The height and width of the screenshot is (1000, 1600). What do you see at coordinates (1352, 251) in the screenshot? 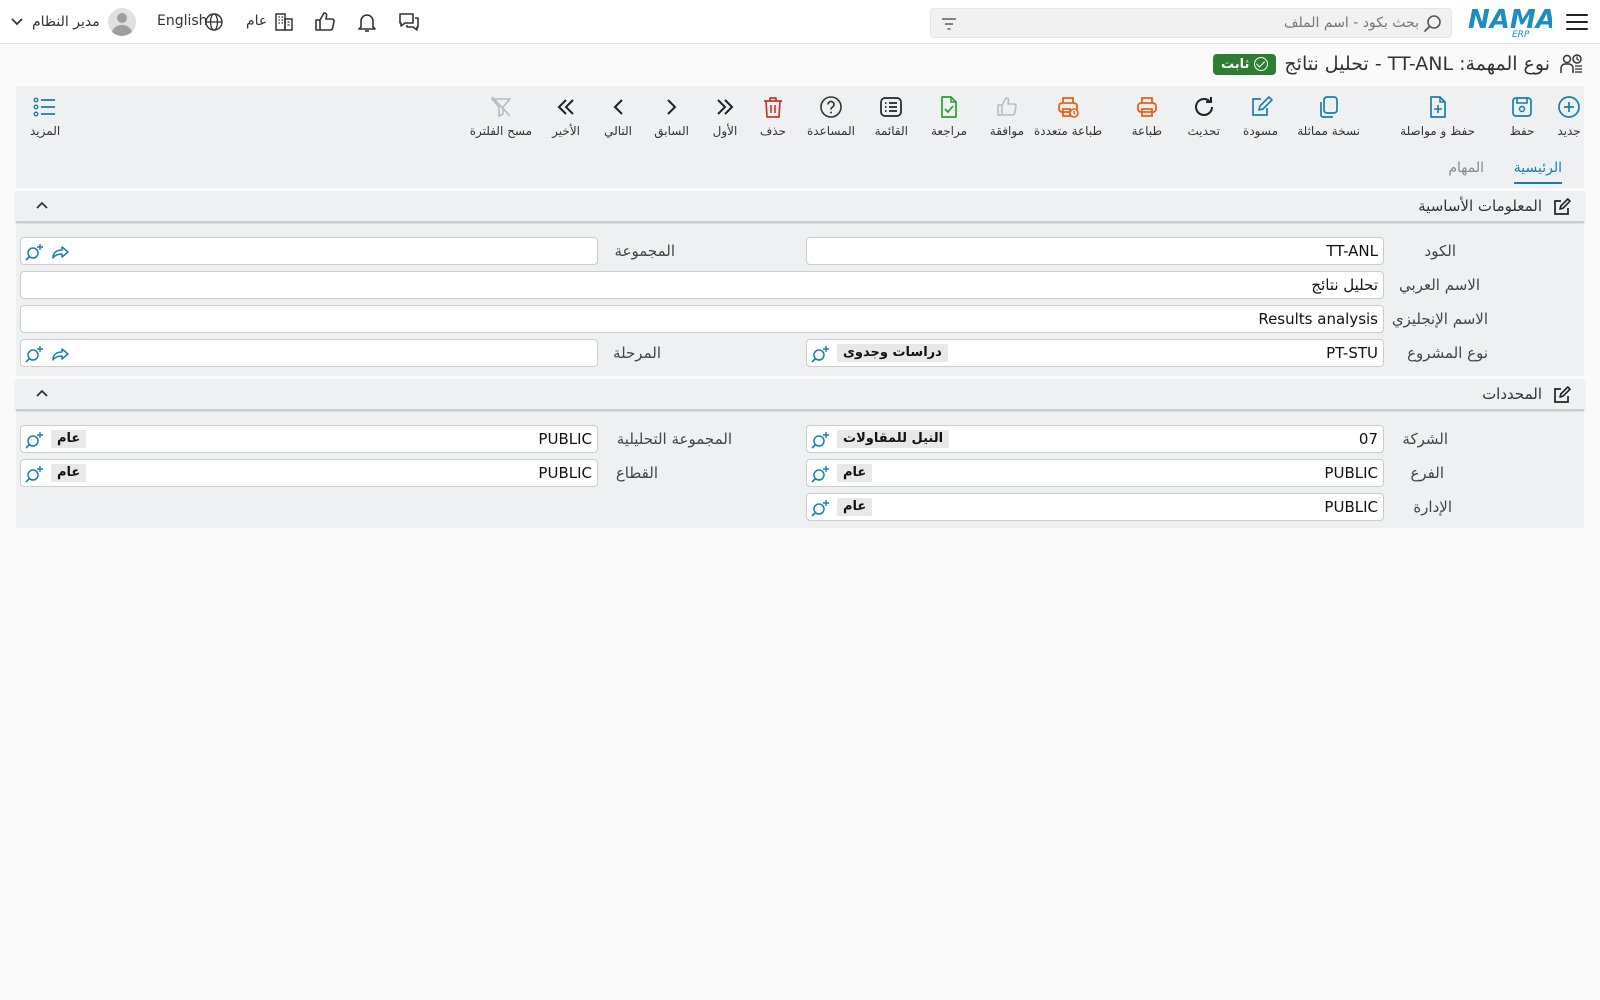
I see `code-value: TT-ANL` at bounding box center [1352, 251].